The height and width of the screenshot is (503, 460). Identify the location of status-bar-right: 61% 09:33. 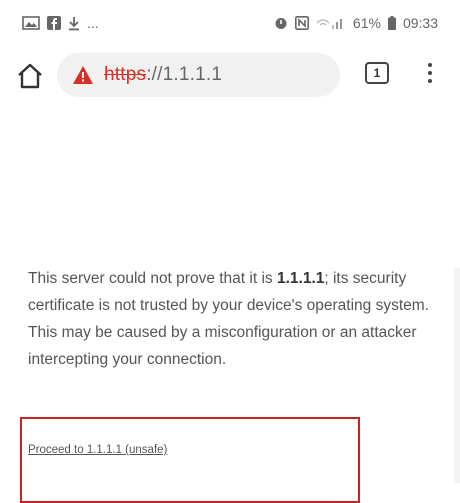
(356, 23).